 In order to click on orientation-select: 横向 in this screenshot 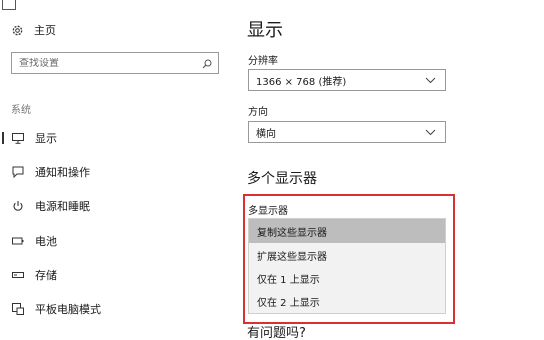, I will do `click(347, 132)`.